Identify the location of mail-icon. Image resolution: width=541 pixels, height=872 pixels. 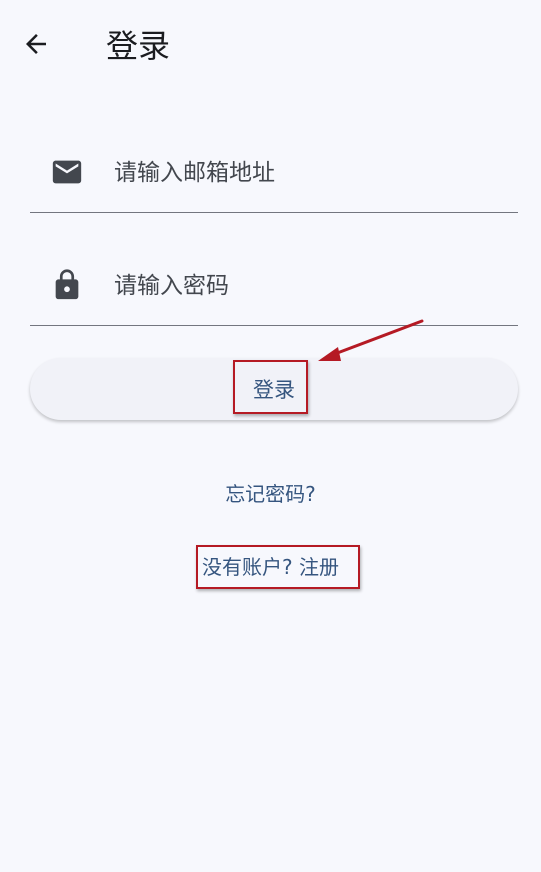
(67, 172).